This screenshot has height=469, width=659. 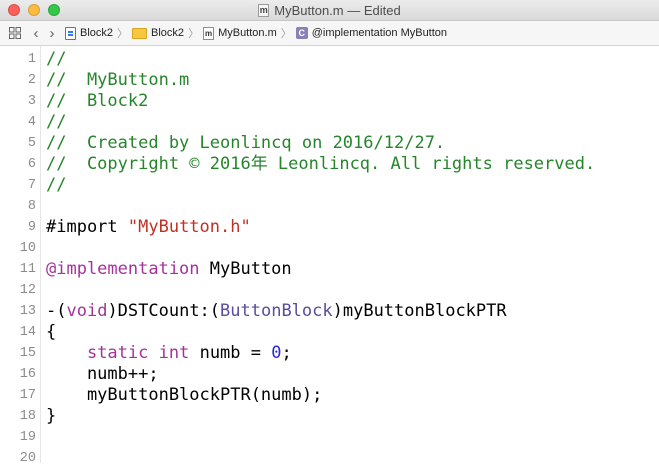 I want to click on code-token-plain: myButtonBlockPTR(numb);, so click(x=184, y=395).